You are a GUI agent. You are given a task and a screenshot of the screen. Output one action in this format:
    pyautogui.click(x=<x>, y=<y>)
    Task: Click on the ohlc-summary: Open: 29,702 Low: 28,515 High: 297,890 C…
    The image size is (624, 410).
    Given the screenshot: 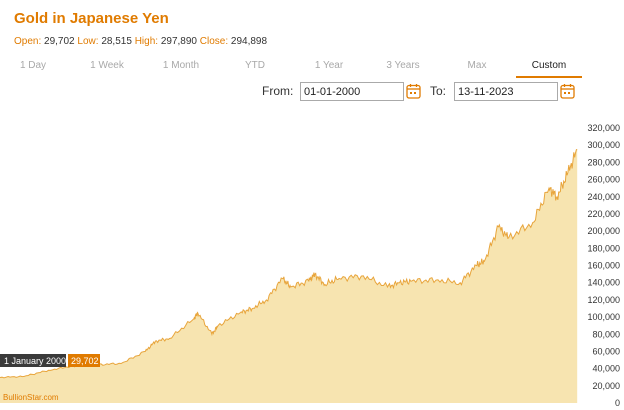 What is the action you would take?
    pyautogui.click(x=140, y=41)
    